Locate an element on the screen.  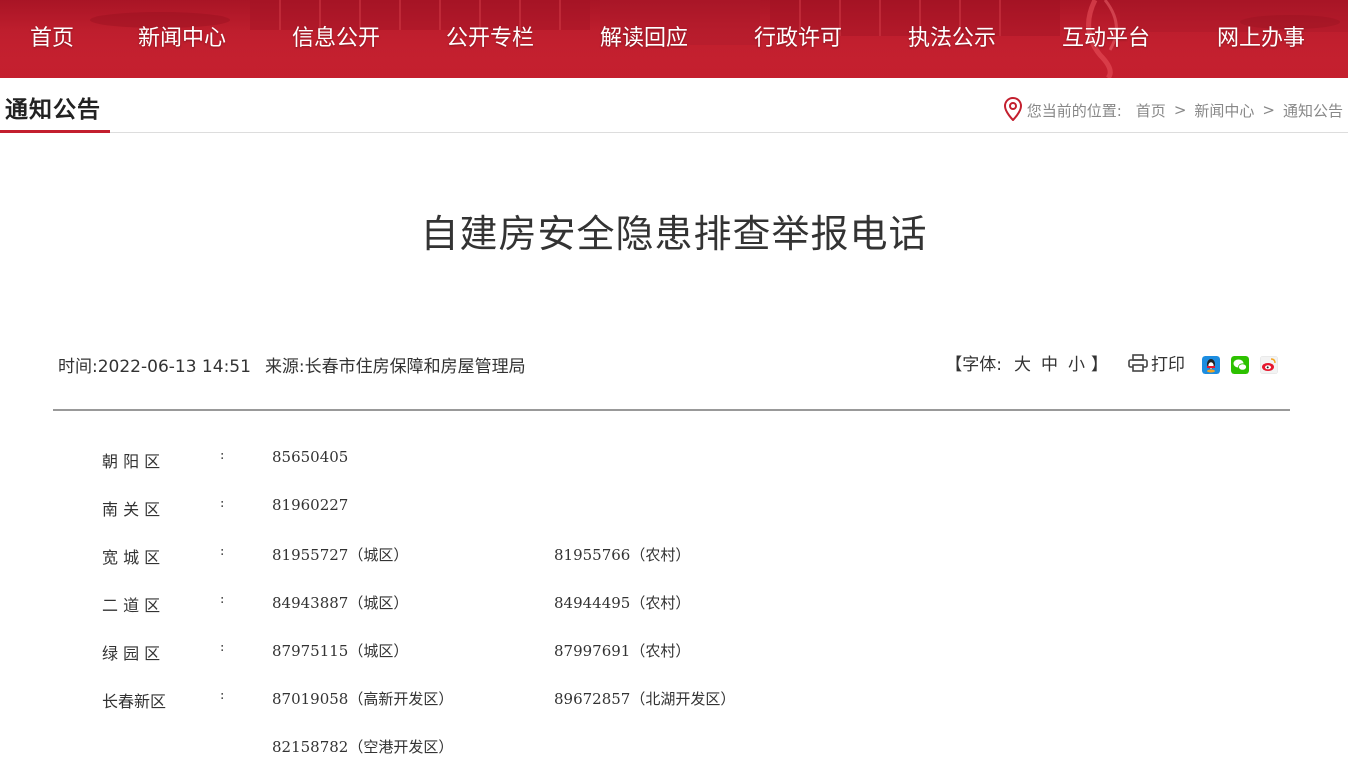
breadcrumb-news-center: 新闻中心 is located at coordinates (1224, 110).